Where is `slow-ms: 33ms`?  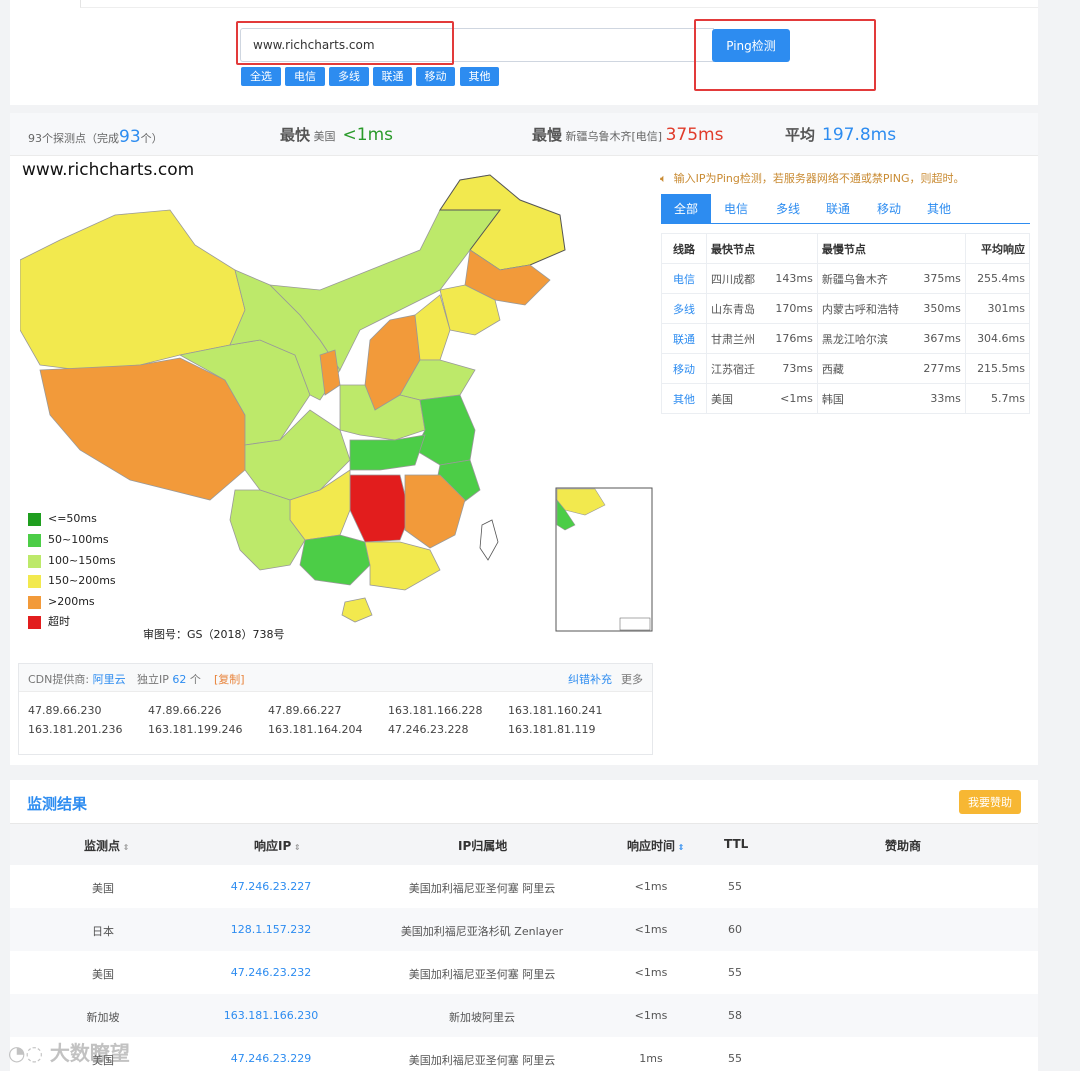
slow-ms: 33ms is located at coordinates (939, 398).